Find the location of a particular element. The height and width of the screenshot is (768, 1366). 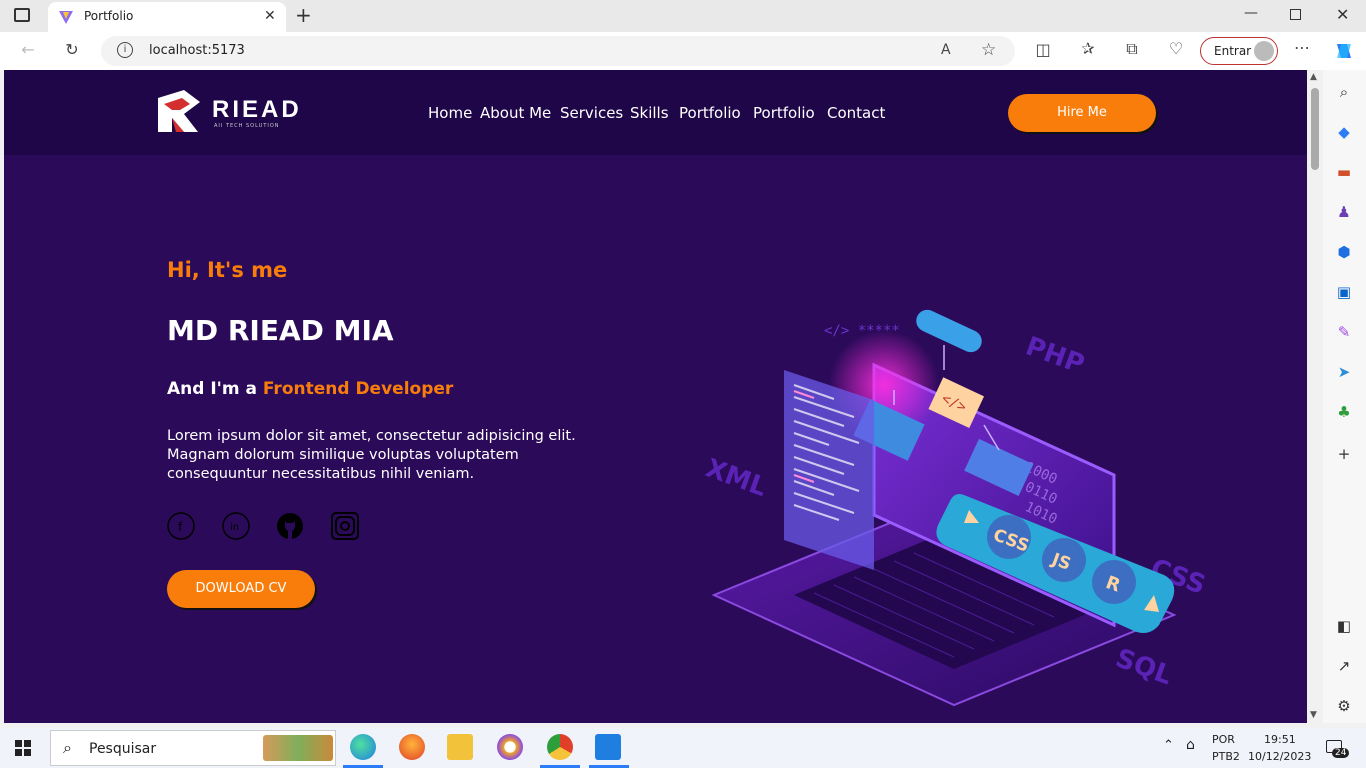

collections-icon: ⧉ is located at coordinates (1132, 49).